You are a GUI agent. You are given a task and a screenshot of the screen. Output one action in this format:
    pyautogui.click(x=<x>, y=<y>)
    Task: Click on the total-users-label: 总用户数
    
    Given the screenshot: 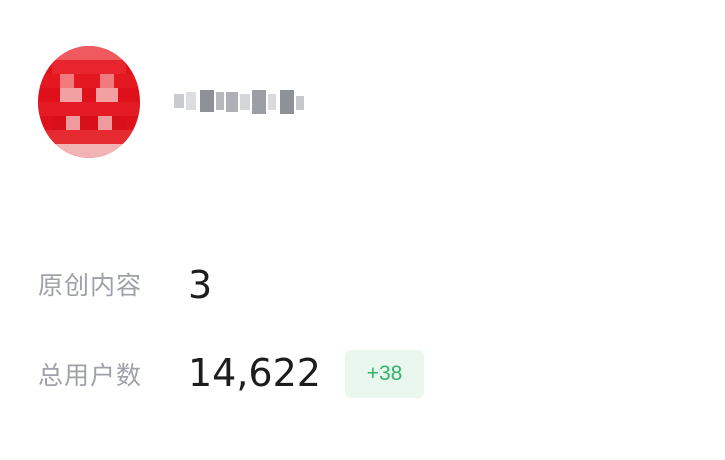 What is the action you would take?
    pyautogui.click(x=90, y=375)
    